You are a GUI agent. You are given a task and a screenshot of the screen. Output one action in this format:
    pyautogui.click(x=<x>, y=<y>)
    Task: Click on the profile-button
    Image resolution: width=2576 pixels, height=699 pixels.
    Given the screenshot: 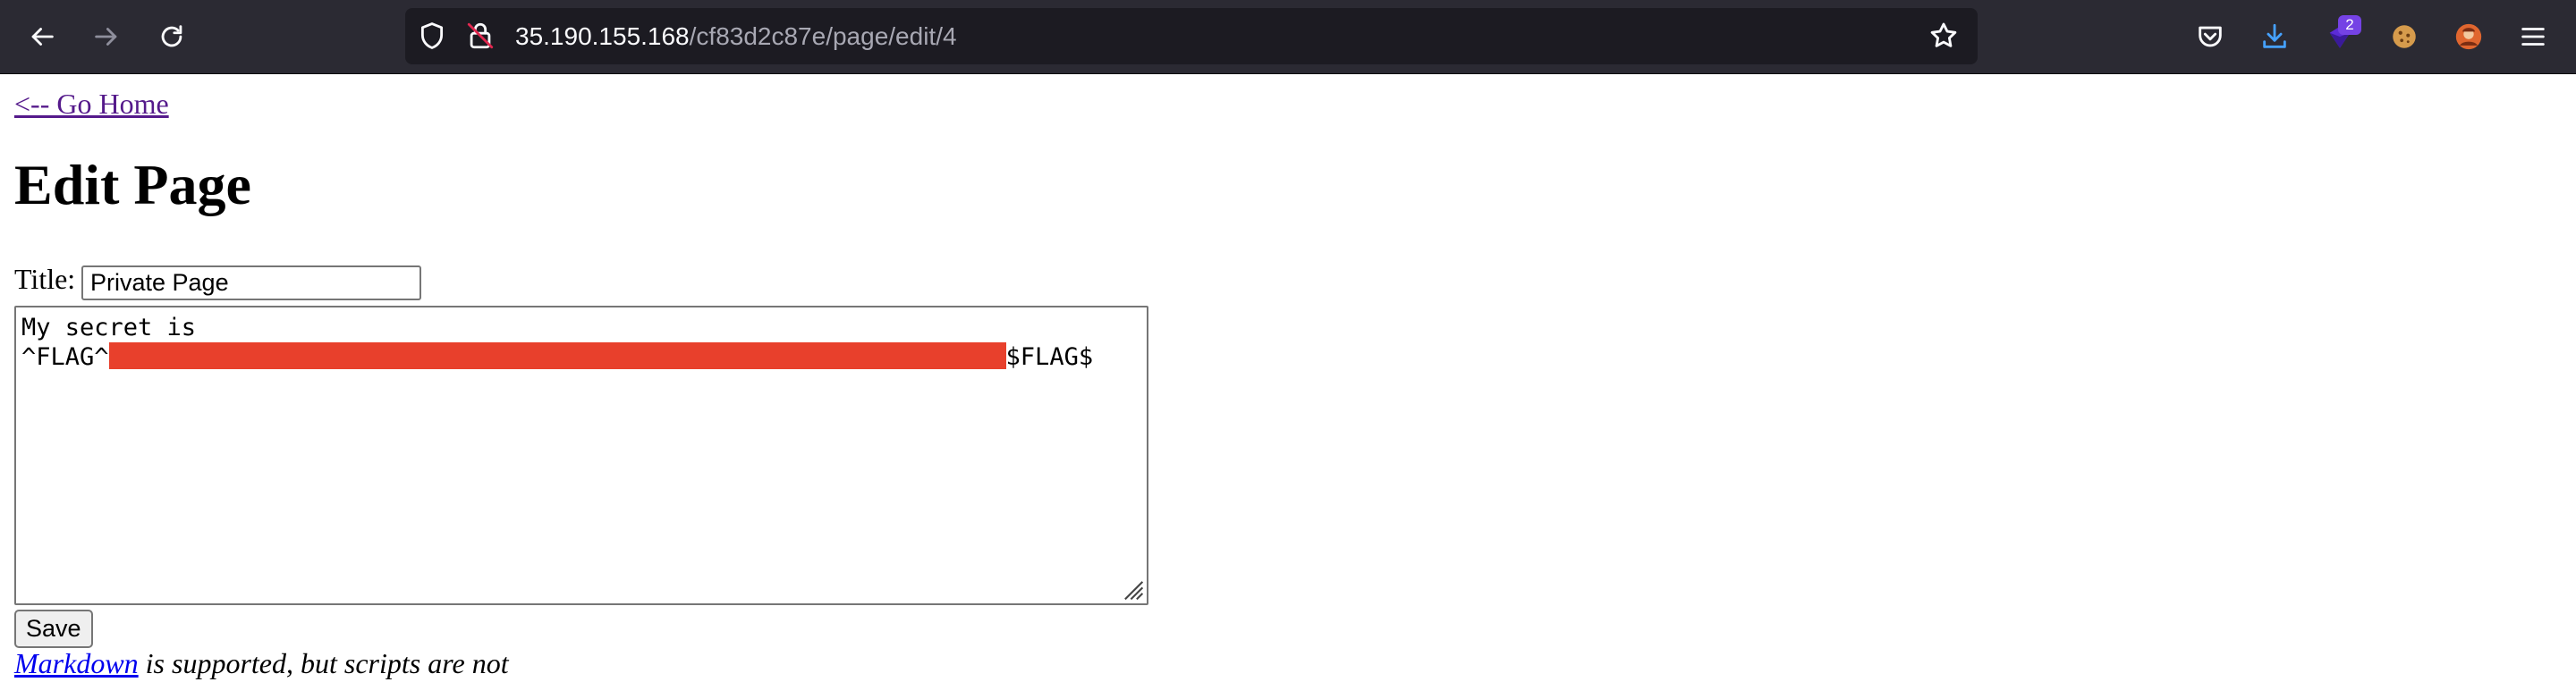 What is the action you would take?
    pyautogui.click(x=2468, y=36)
    